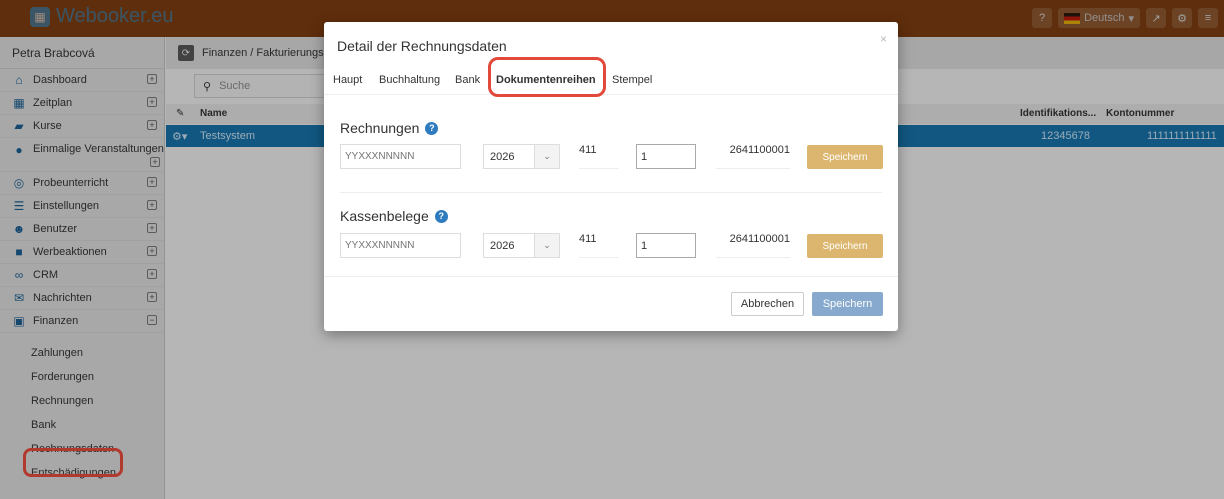 The height and width of the screenshot is (499, 1224). What do you see at coordinates (611, 276) in the screenshot?
I see `modal-footer-divider` at bounding box center [611, 276].